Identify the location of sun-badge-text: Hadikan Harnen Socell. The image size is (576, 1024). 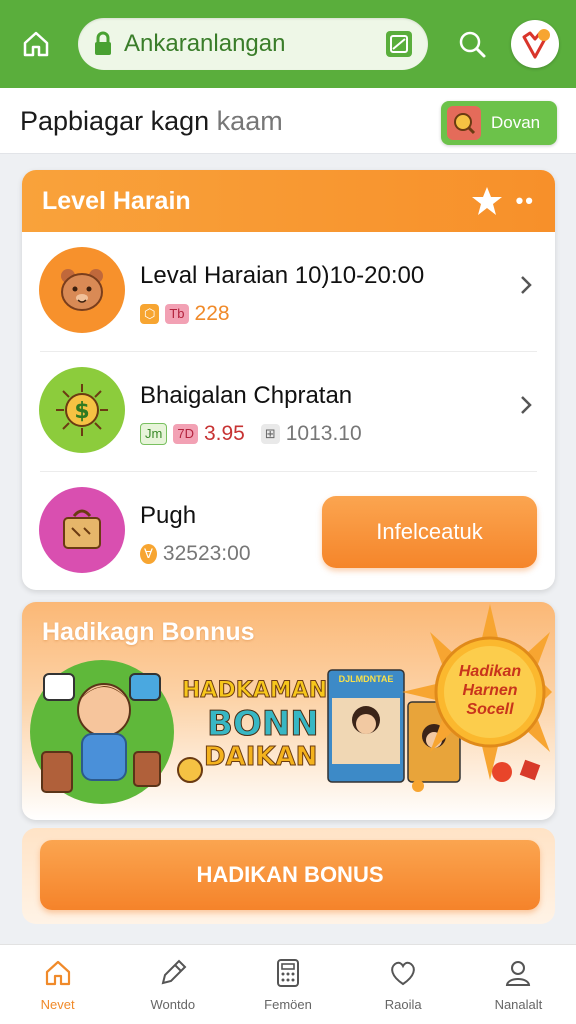
(490, 690).